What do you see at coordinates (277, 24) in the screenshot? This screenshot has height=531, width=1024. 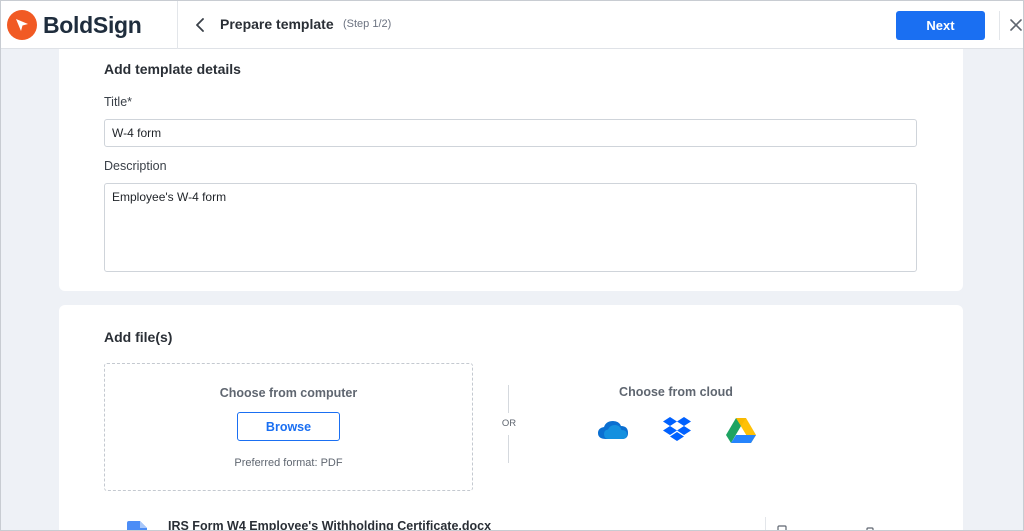 I see `page-title: Prepare template` at bounding box center [277, 24].